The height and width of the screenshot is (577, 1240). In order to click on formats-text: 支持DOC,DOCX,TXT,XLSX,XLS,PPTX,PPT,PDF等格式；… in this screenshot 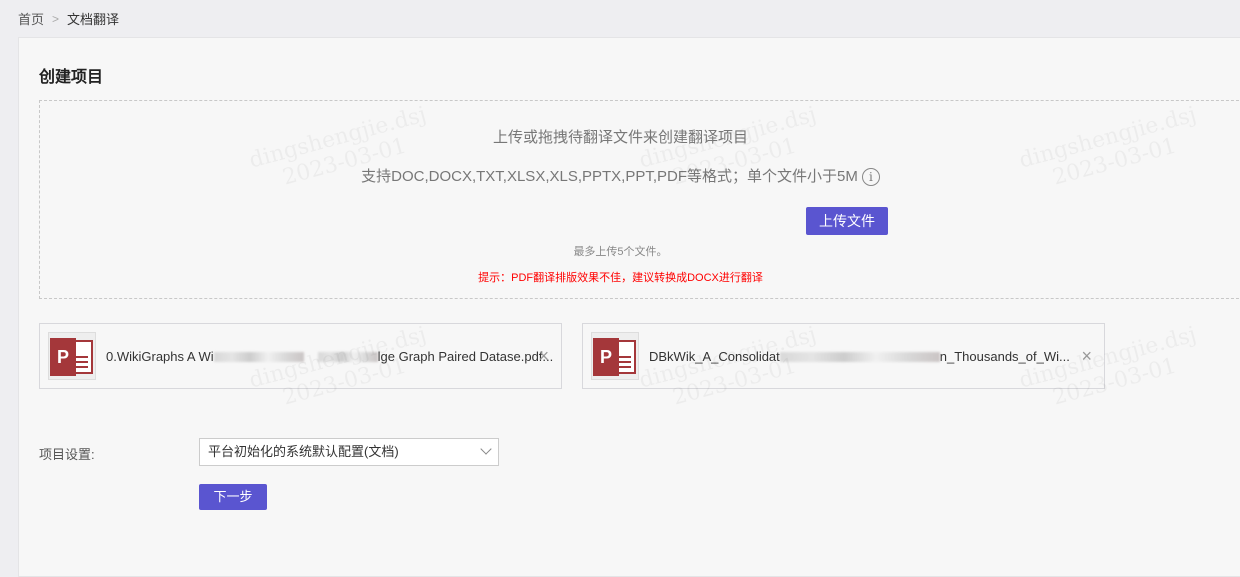, I will do `click(609, 176)`.